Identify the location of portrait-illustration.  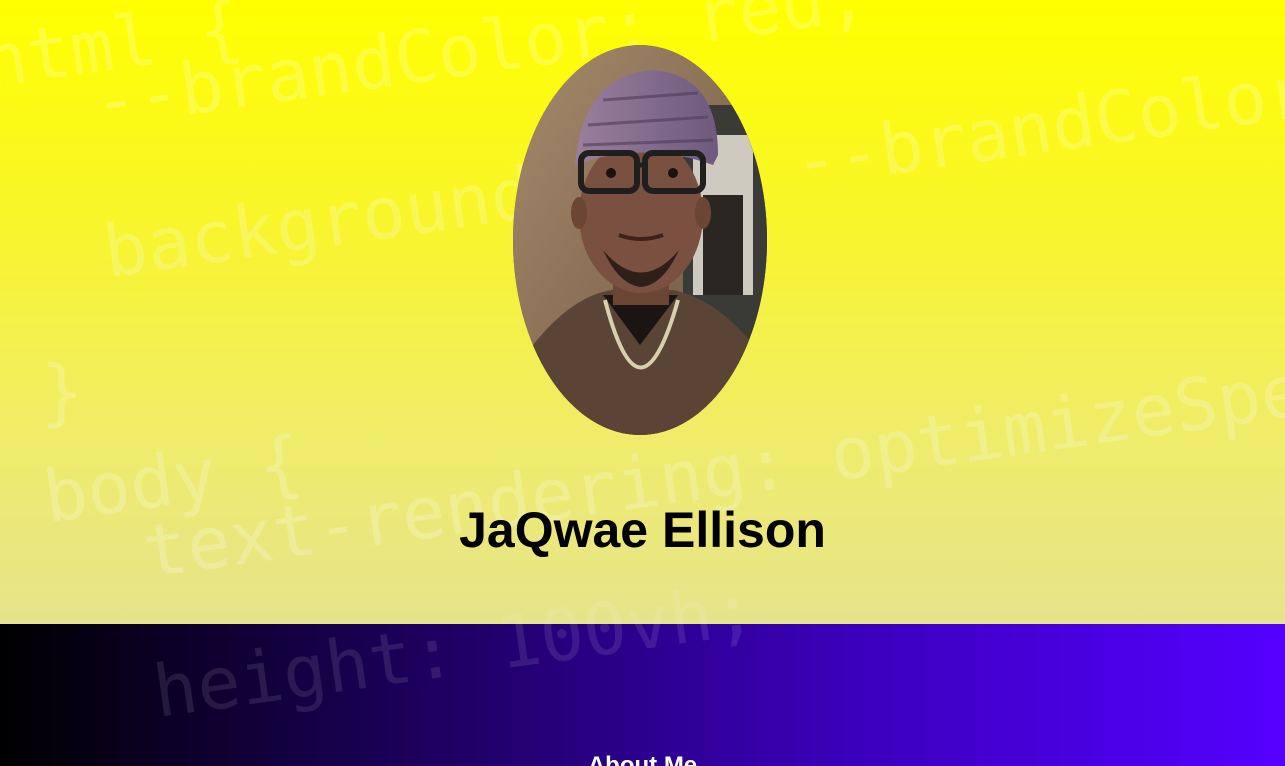
(640, 240).